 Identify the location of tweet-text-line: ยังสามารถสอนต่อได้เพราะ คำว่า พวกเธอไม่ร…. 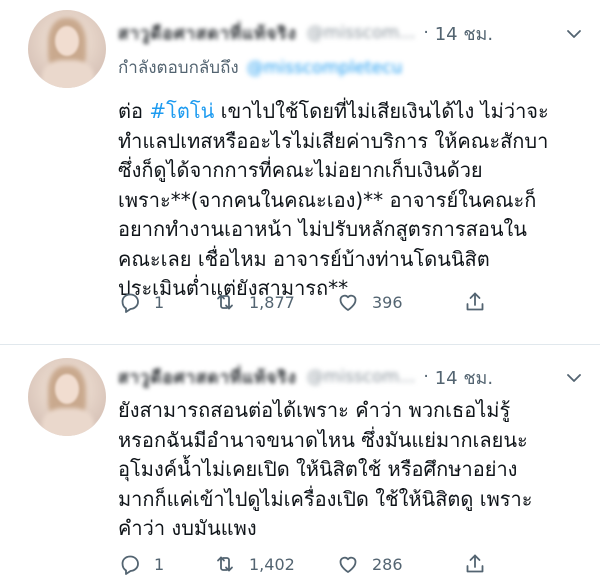
(314, 410).